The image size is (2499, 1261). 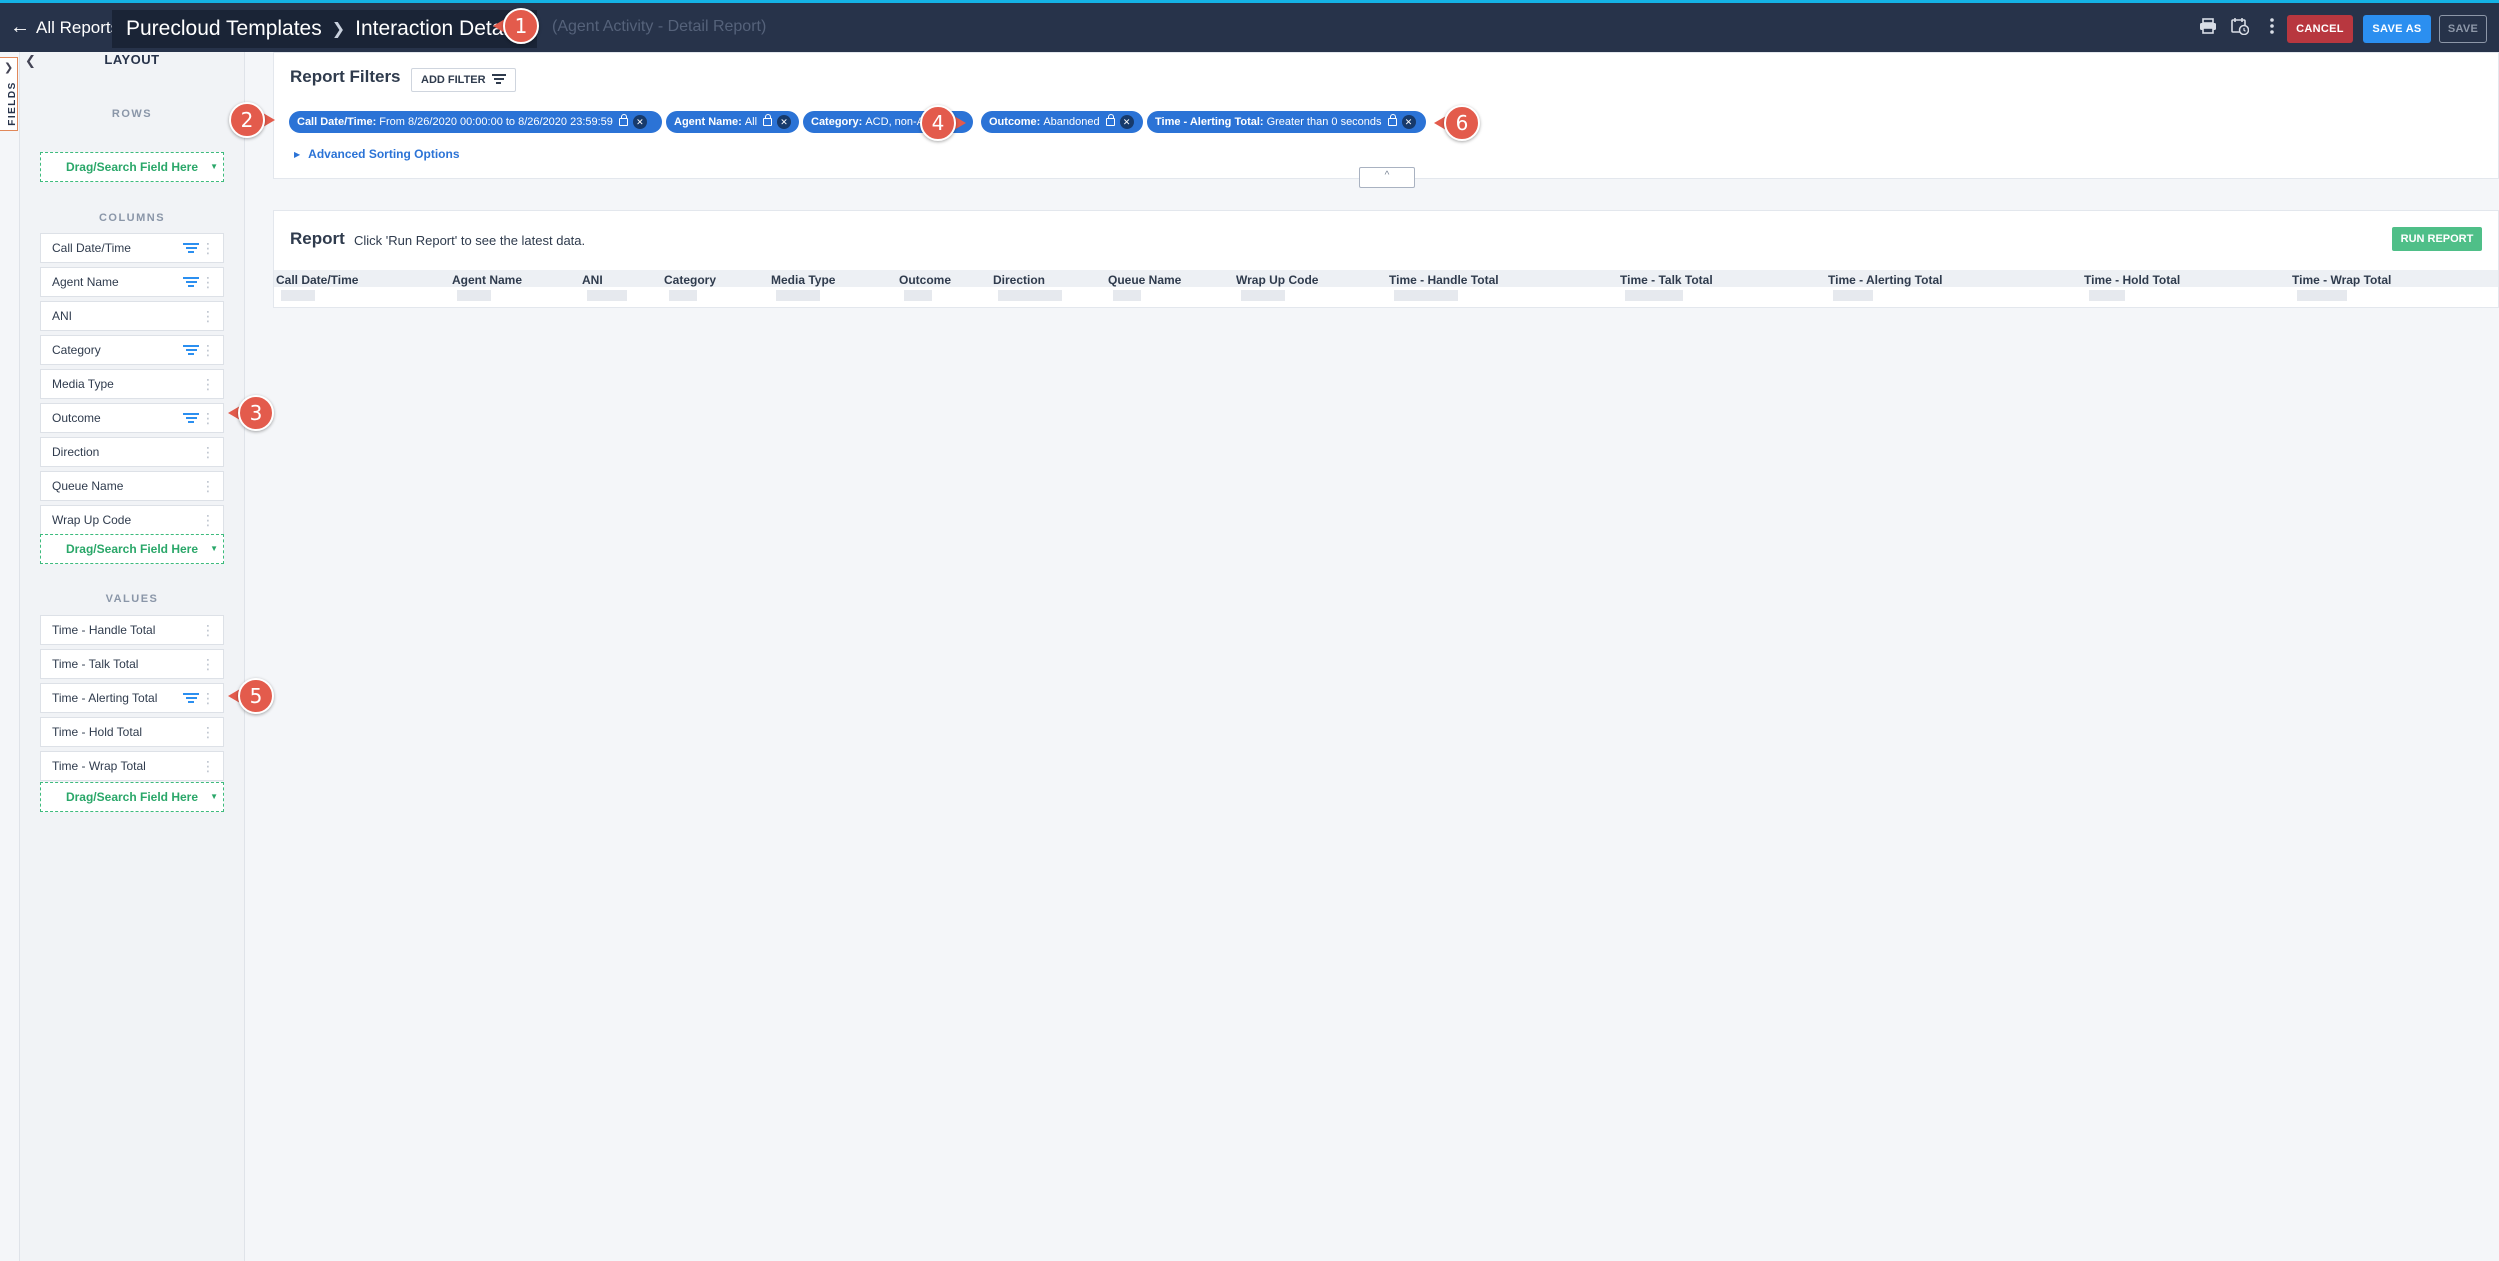 I want to click on column-header: Time - Talk Total, so click(x=1666, y=280).